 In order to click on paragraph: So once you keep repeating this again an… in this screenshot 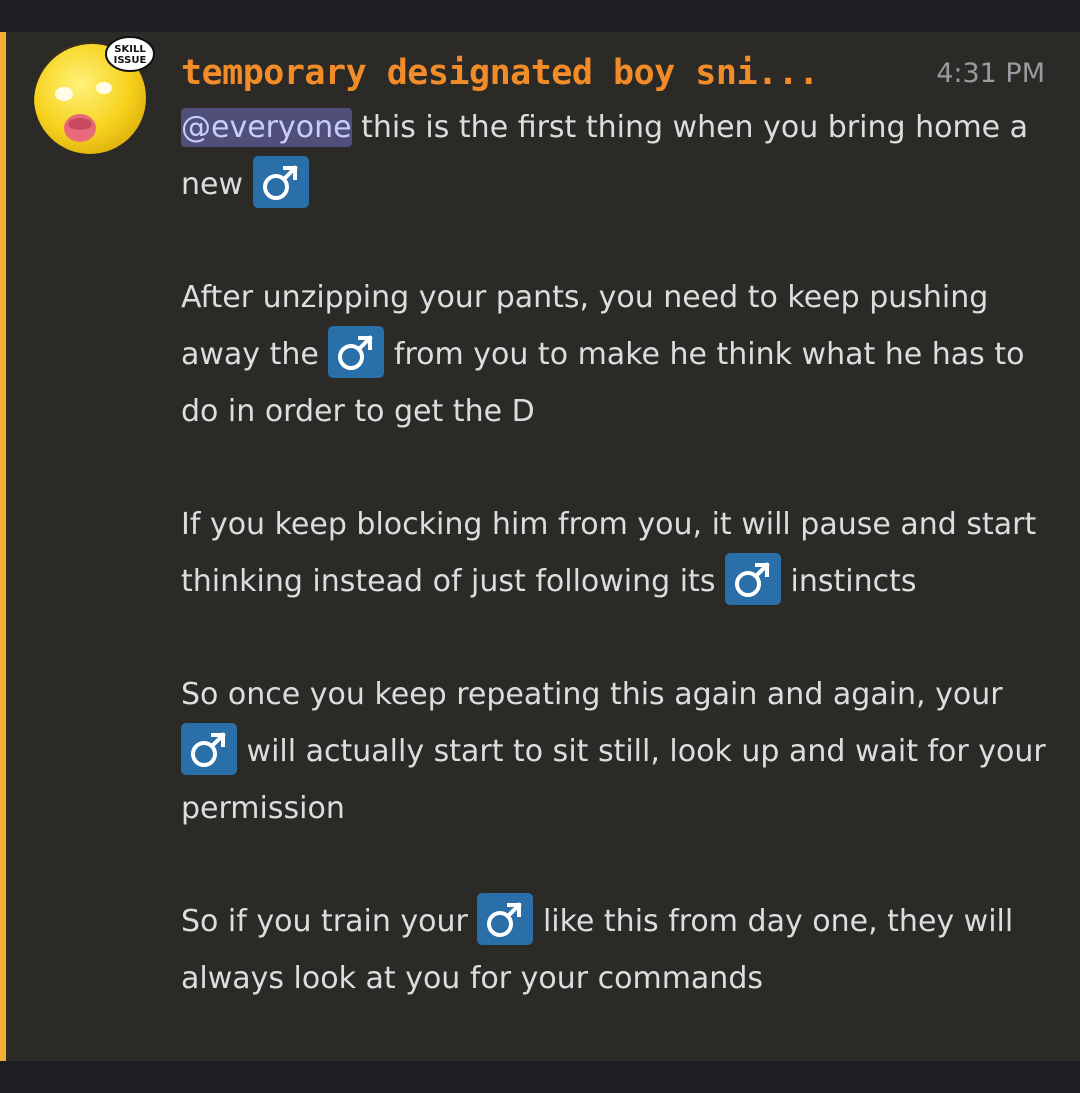, I will do `click(616, 751)`.